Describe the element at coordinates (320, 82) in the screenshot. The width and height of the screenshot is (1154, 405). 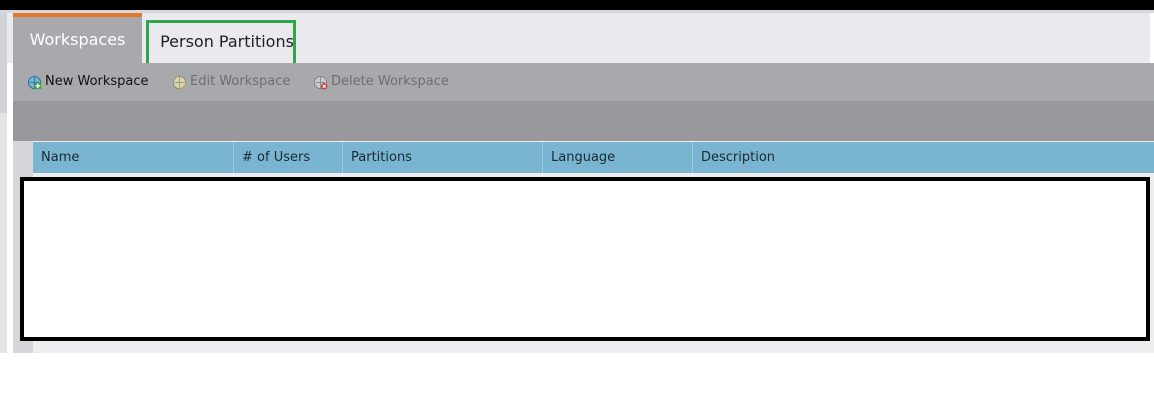
I see `delete-workspace-icon` at that location.